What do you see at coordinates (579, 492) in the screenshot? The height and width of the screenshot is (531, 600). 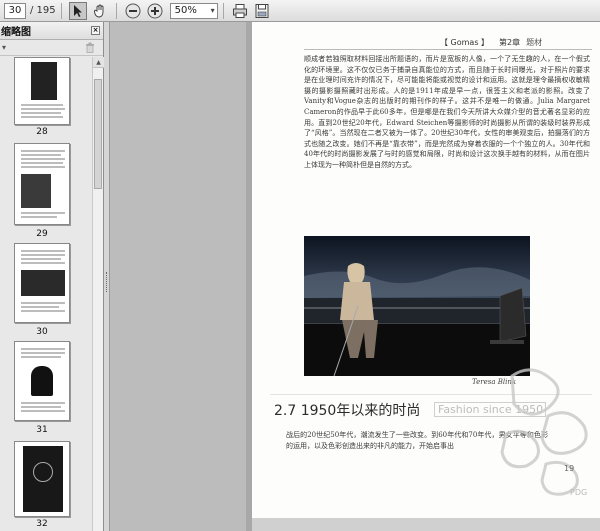 I see `watermark-text: PDG` at bounding box center [579, 492].